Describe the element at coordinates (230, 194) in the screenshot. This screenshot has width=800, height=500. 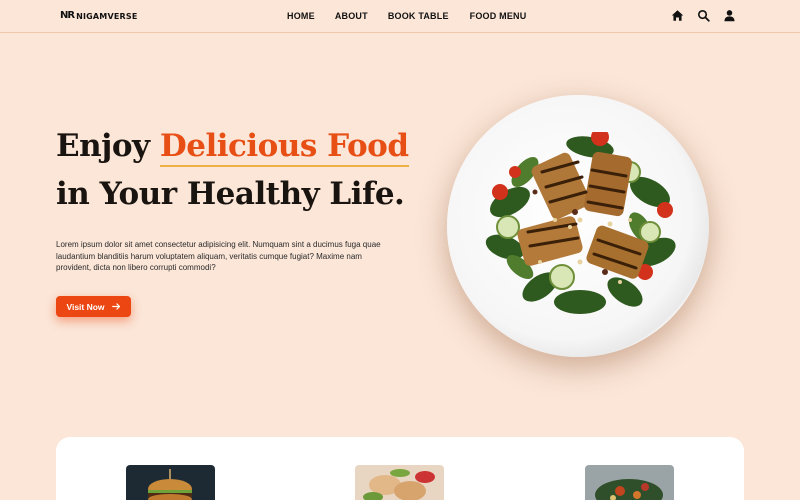
I see `hero-title-line2: in Your Healthy Life.` at that location.